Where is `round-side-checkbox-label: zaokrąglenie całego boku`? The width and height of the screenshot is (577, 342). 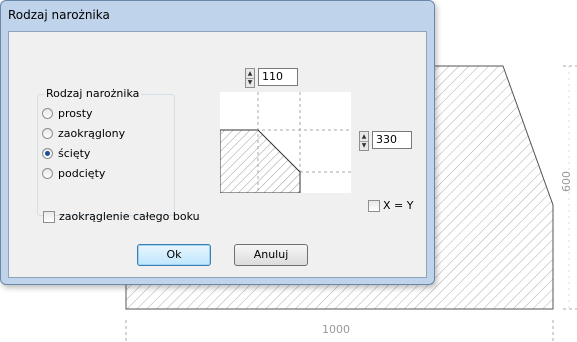
round-side-checkbox-label: zaokrąglenie całego boku is located at coordinates (129, 216).